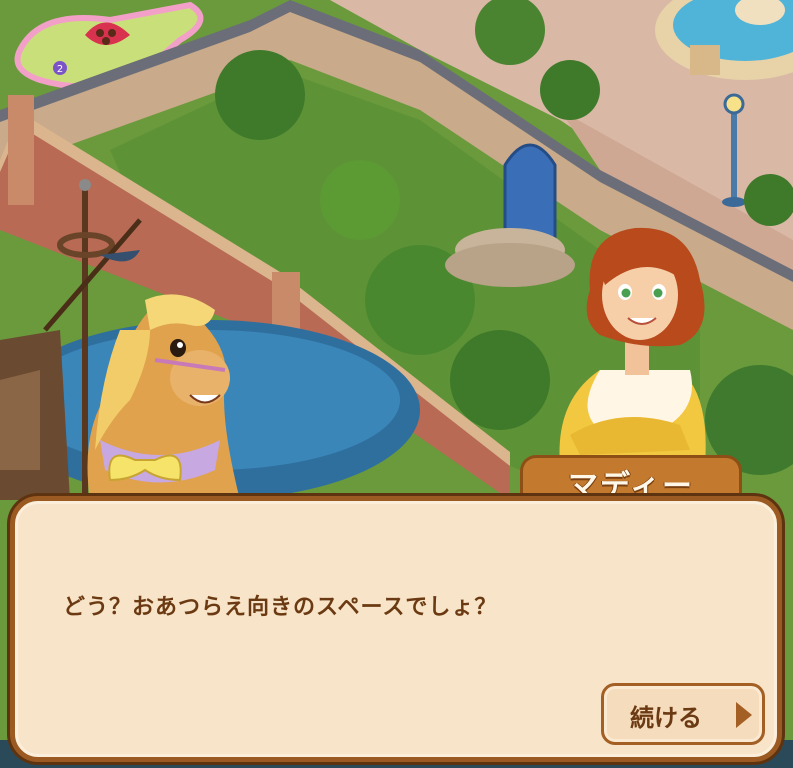  I want to click on wall-pillar, so click(21, 150).